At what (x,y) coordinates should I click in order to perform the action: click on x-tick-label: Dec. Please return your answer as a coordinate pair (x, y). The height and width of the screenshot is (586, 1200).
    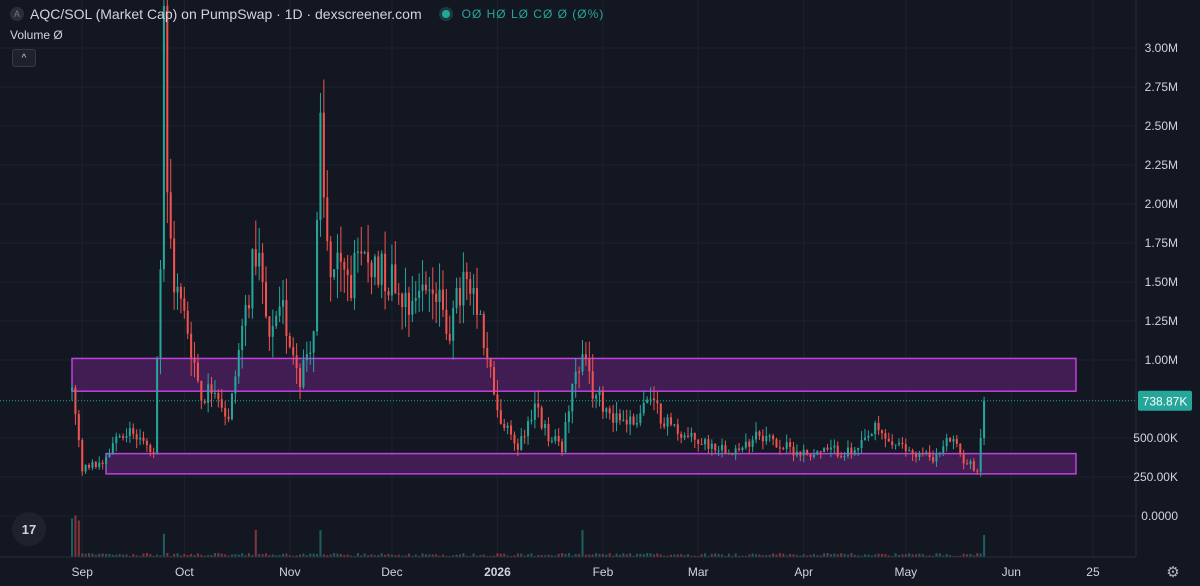
    Looking at the image, I should click on (391, 572).